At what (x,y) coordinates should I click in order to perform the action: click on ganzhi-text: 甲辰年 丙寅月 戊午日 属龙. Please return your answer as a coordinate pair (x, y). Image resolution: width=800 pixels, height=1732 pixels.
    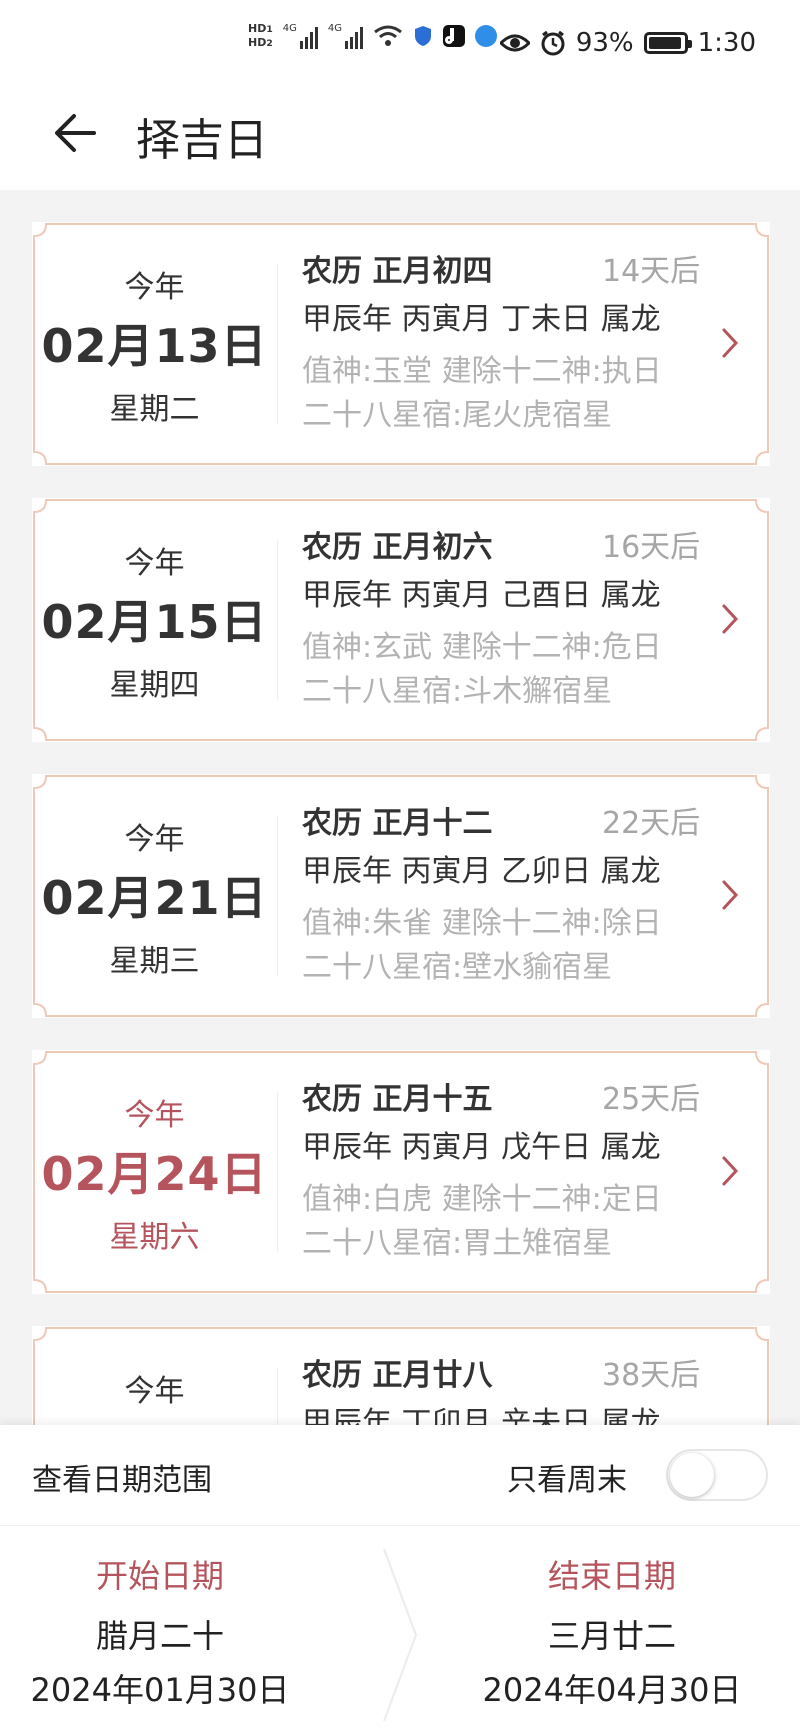
    Looking at the image, I should click on (481, 1147).